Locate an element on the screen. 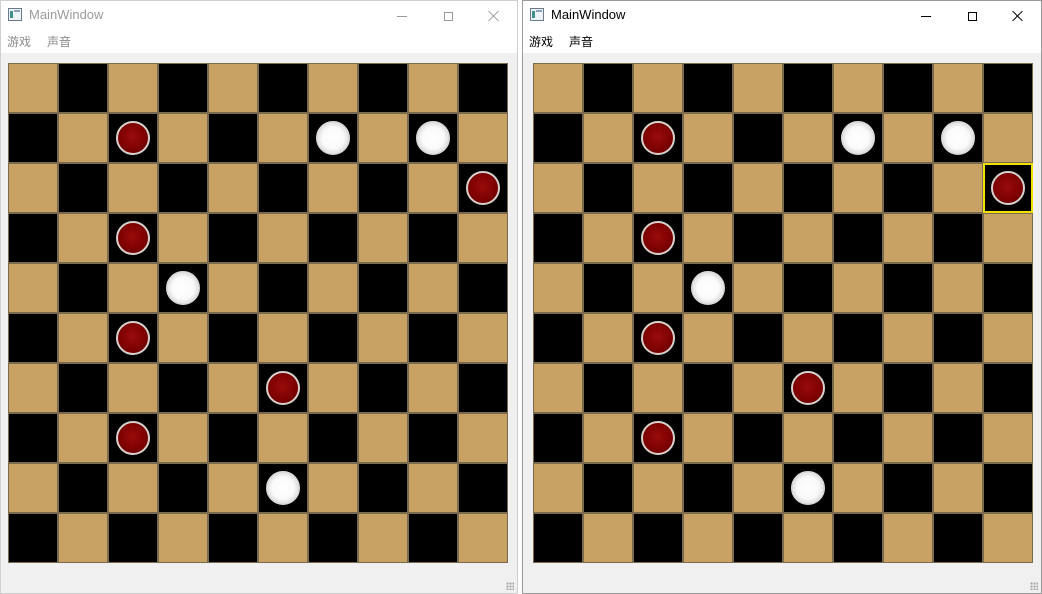  board-square-r9-c4 is located at coordinates (758, 538).